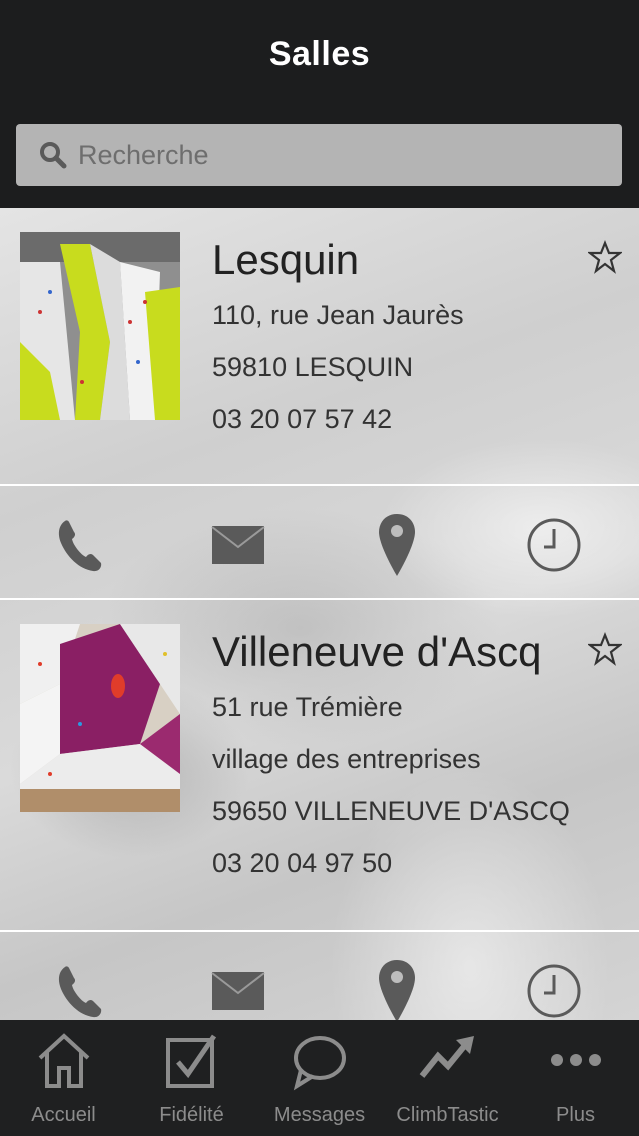 The width and height of the screenshot is (639, 1136). I want to click on home-icon, so click(63, 1060).